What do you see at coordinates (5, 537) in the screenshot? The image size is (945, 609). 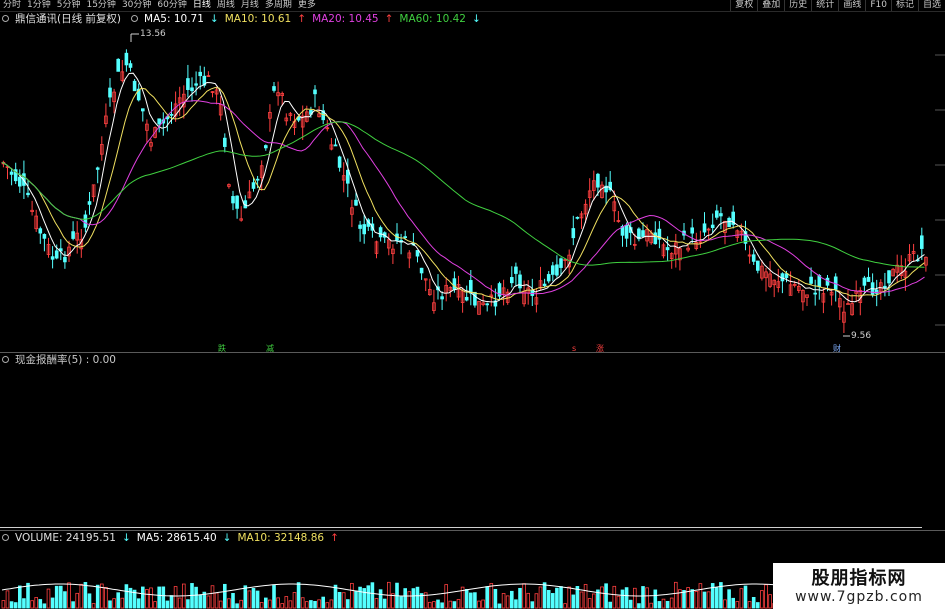 I see `volume-settings-icon` at bounding box center [5, 537].